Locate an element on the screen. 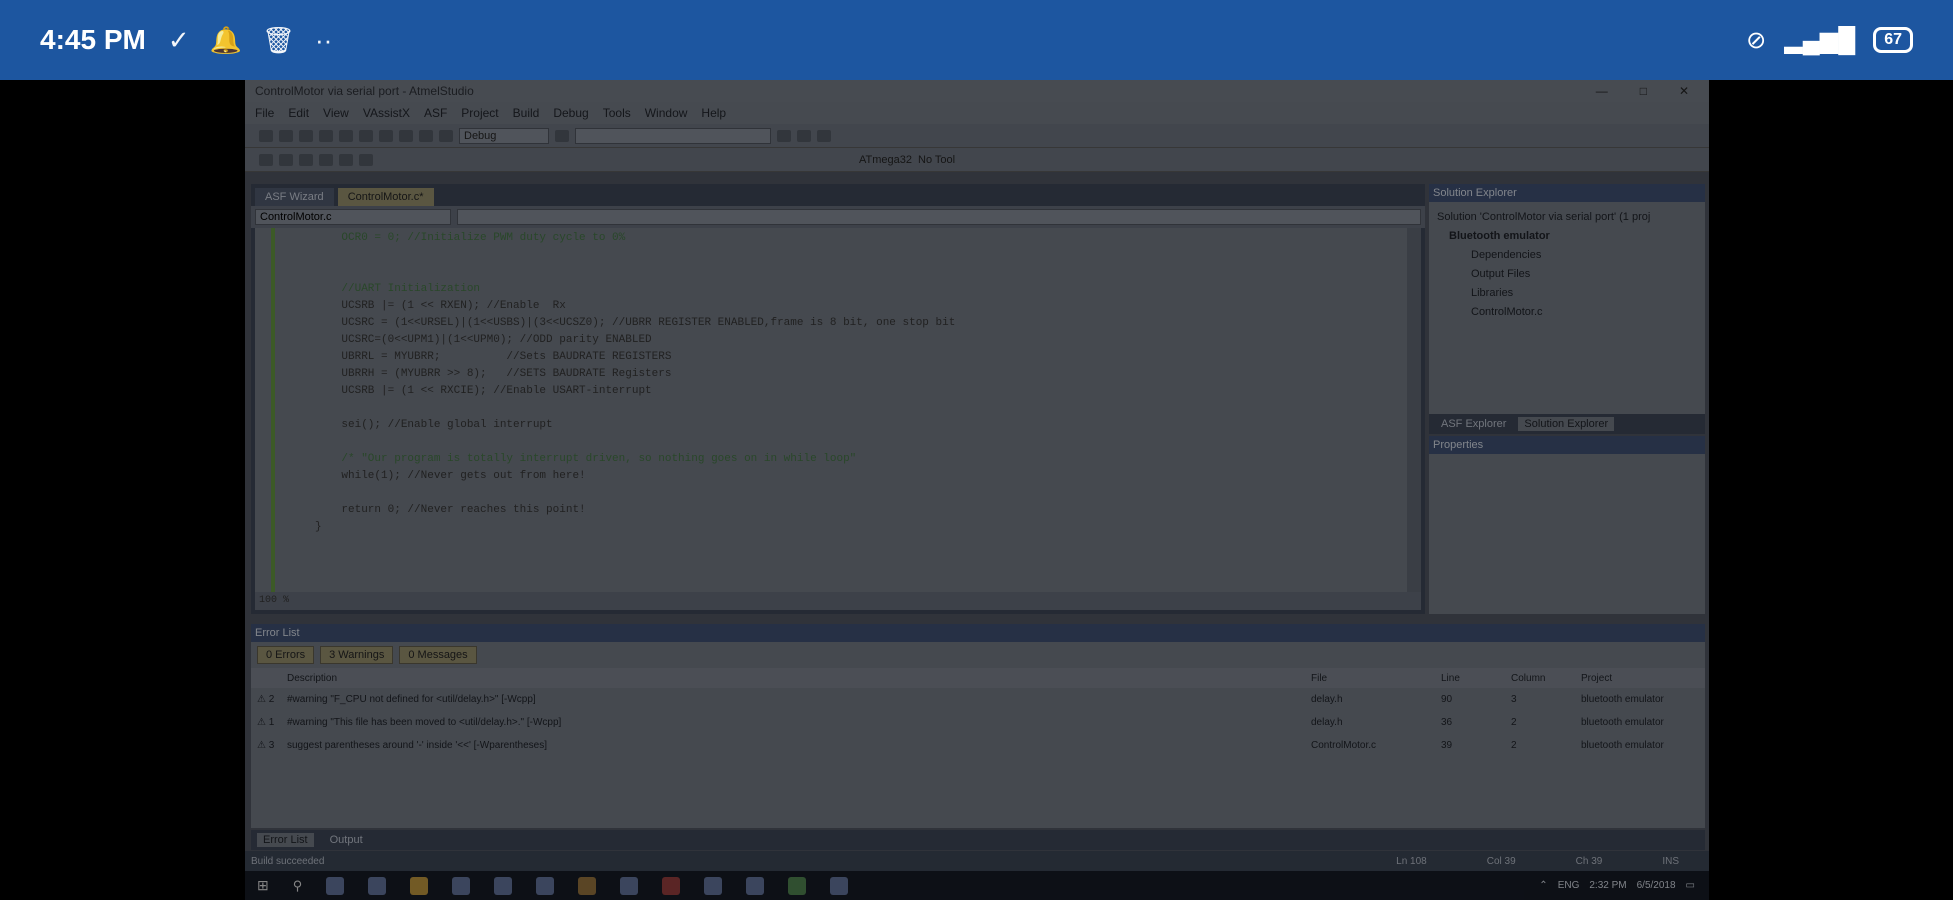 This screenshot has width=1953, height=900. toolbox-icon is located at coordinates (824, 135).